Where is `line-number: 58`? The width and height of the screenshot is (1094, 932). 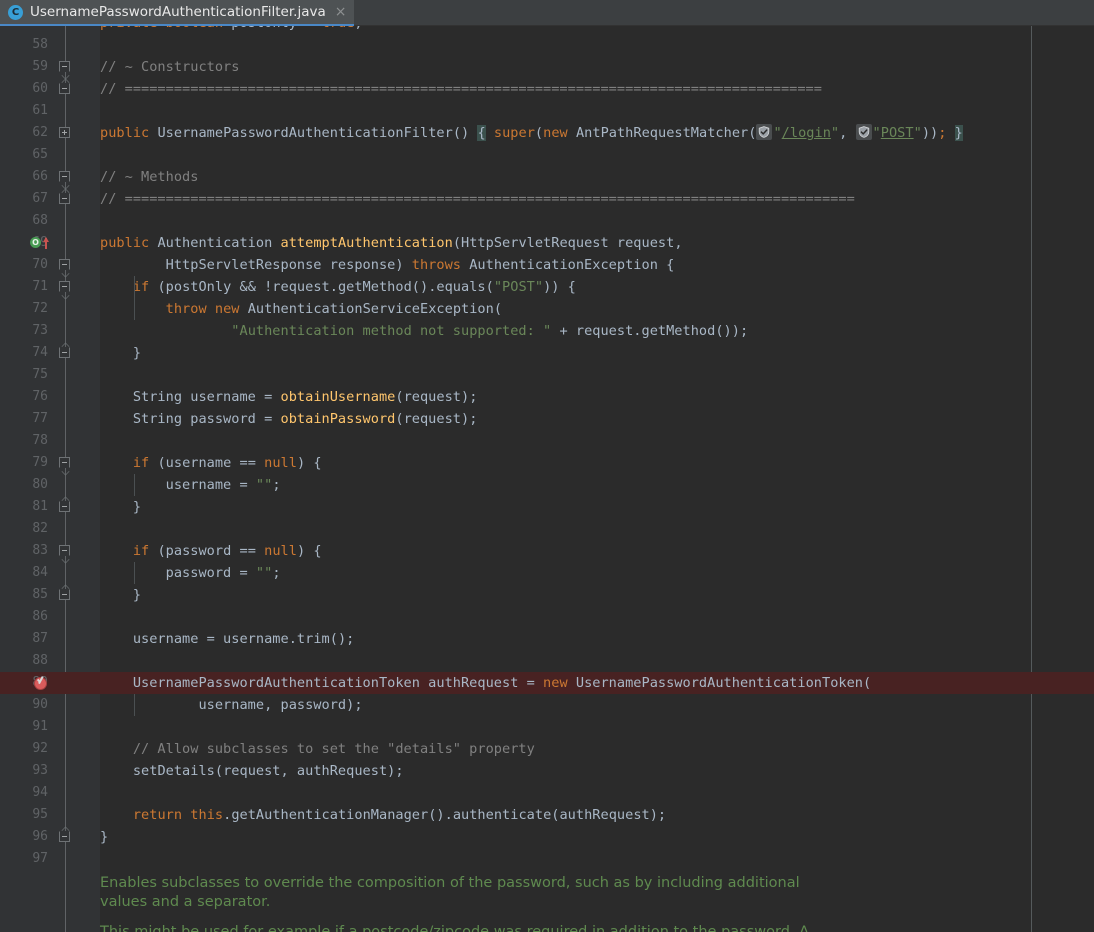 line-number: 58 is located at coordinates (40, 44).